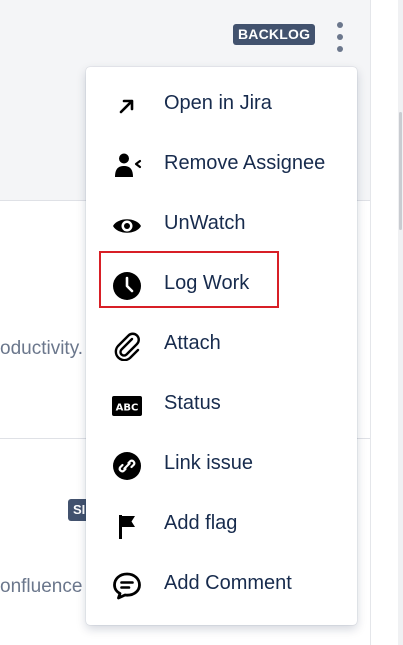 The height and width of the screenshot is (645, 403). Describe the element at coordinates (218, 103) in the screenshot. I see `menu-item-label: Open in Jira` at that location.